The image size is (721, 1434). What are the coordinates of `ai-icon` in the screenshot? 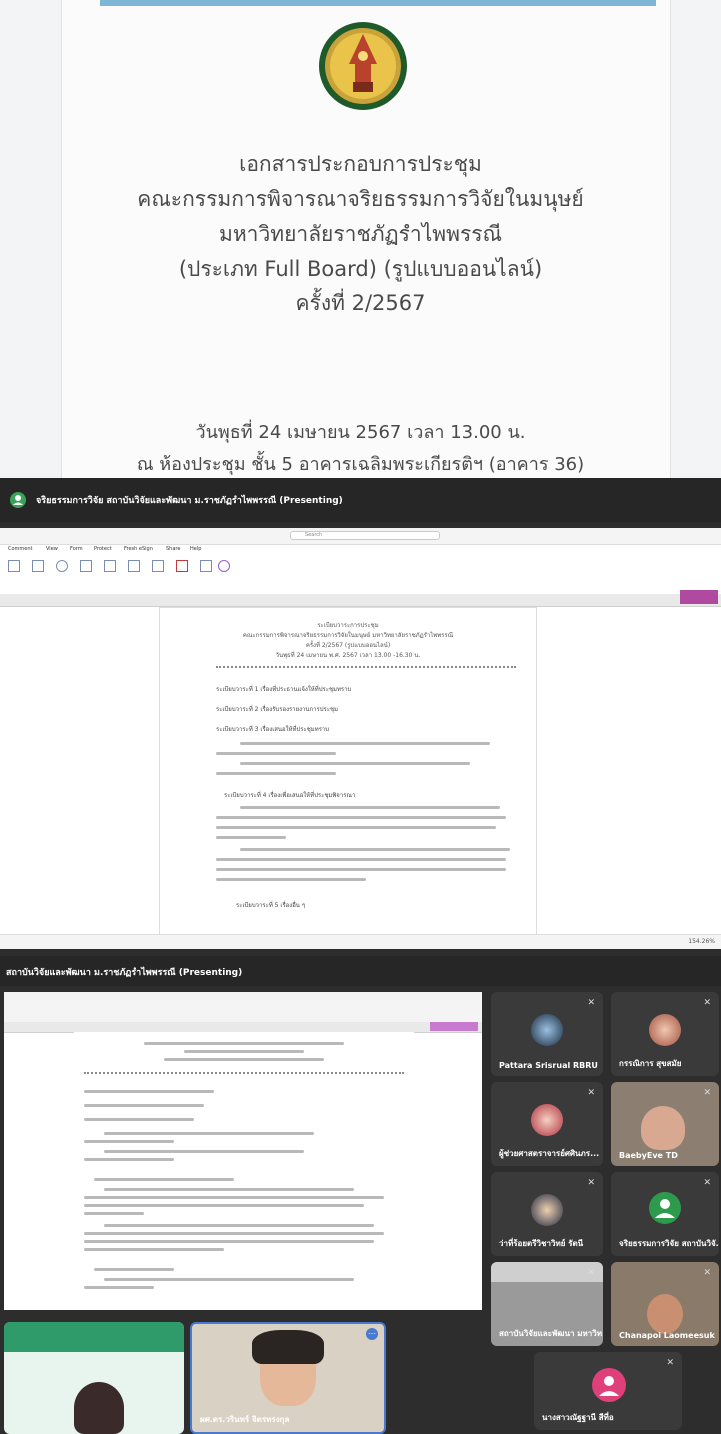 It's located at (224, 566).